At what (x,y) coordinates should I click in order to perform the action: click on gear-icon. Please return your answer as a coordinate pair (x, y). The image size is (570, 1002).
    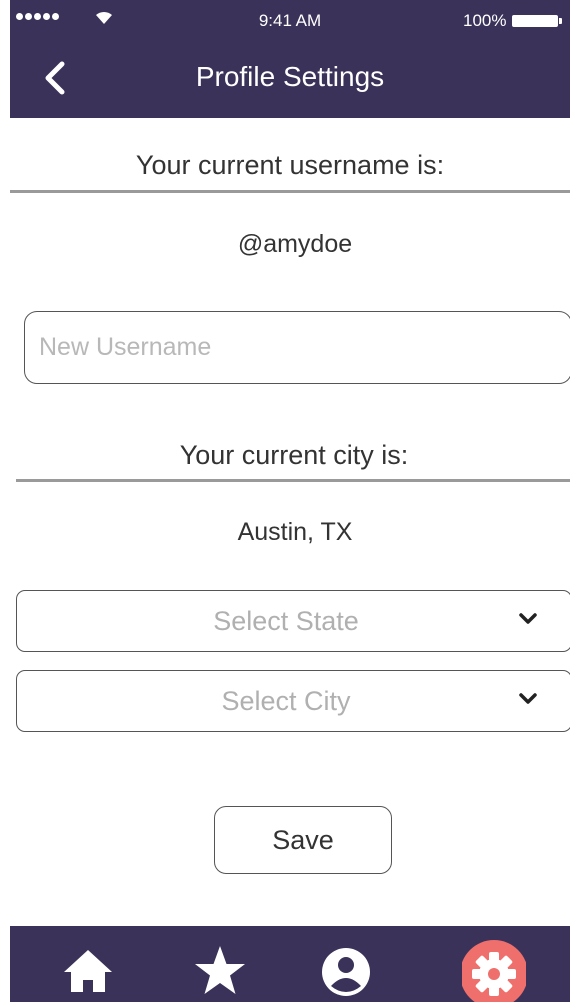
    Looking at the image, I should click on (494, 971).